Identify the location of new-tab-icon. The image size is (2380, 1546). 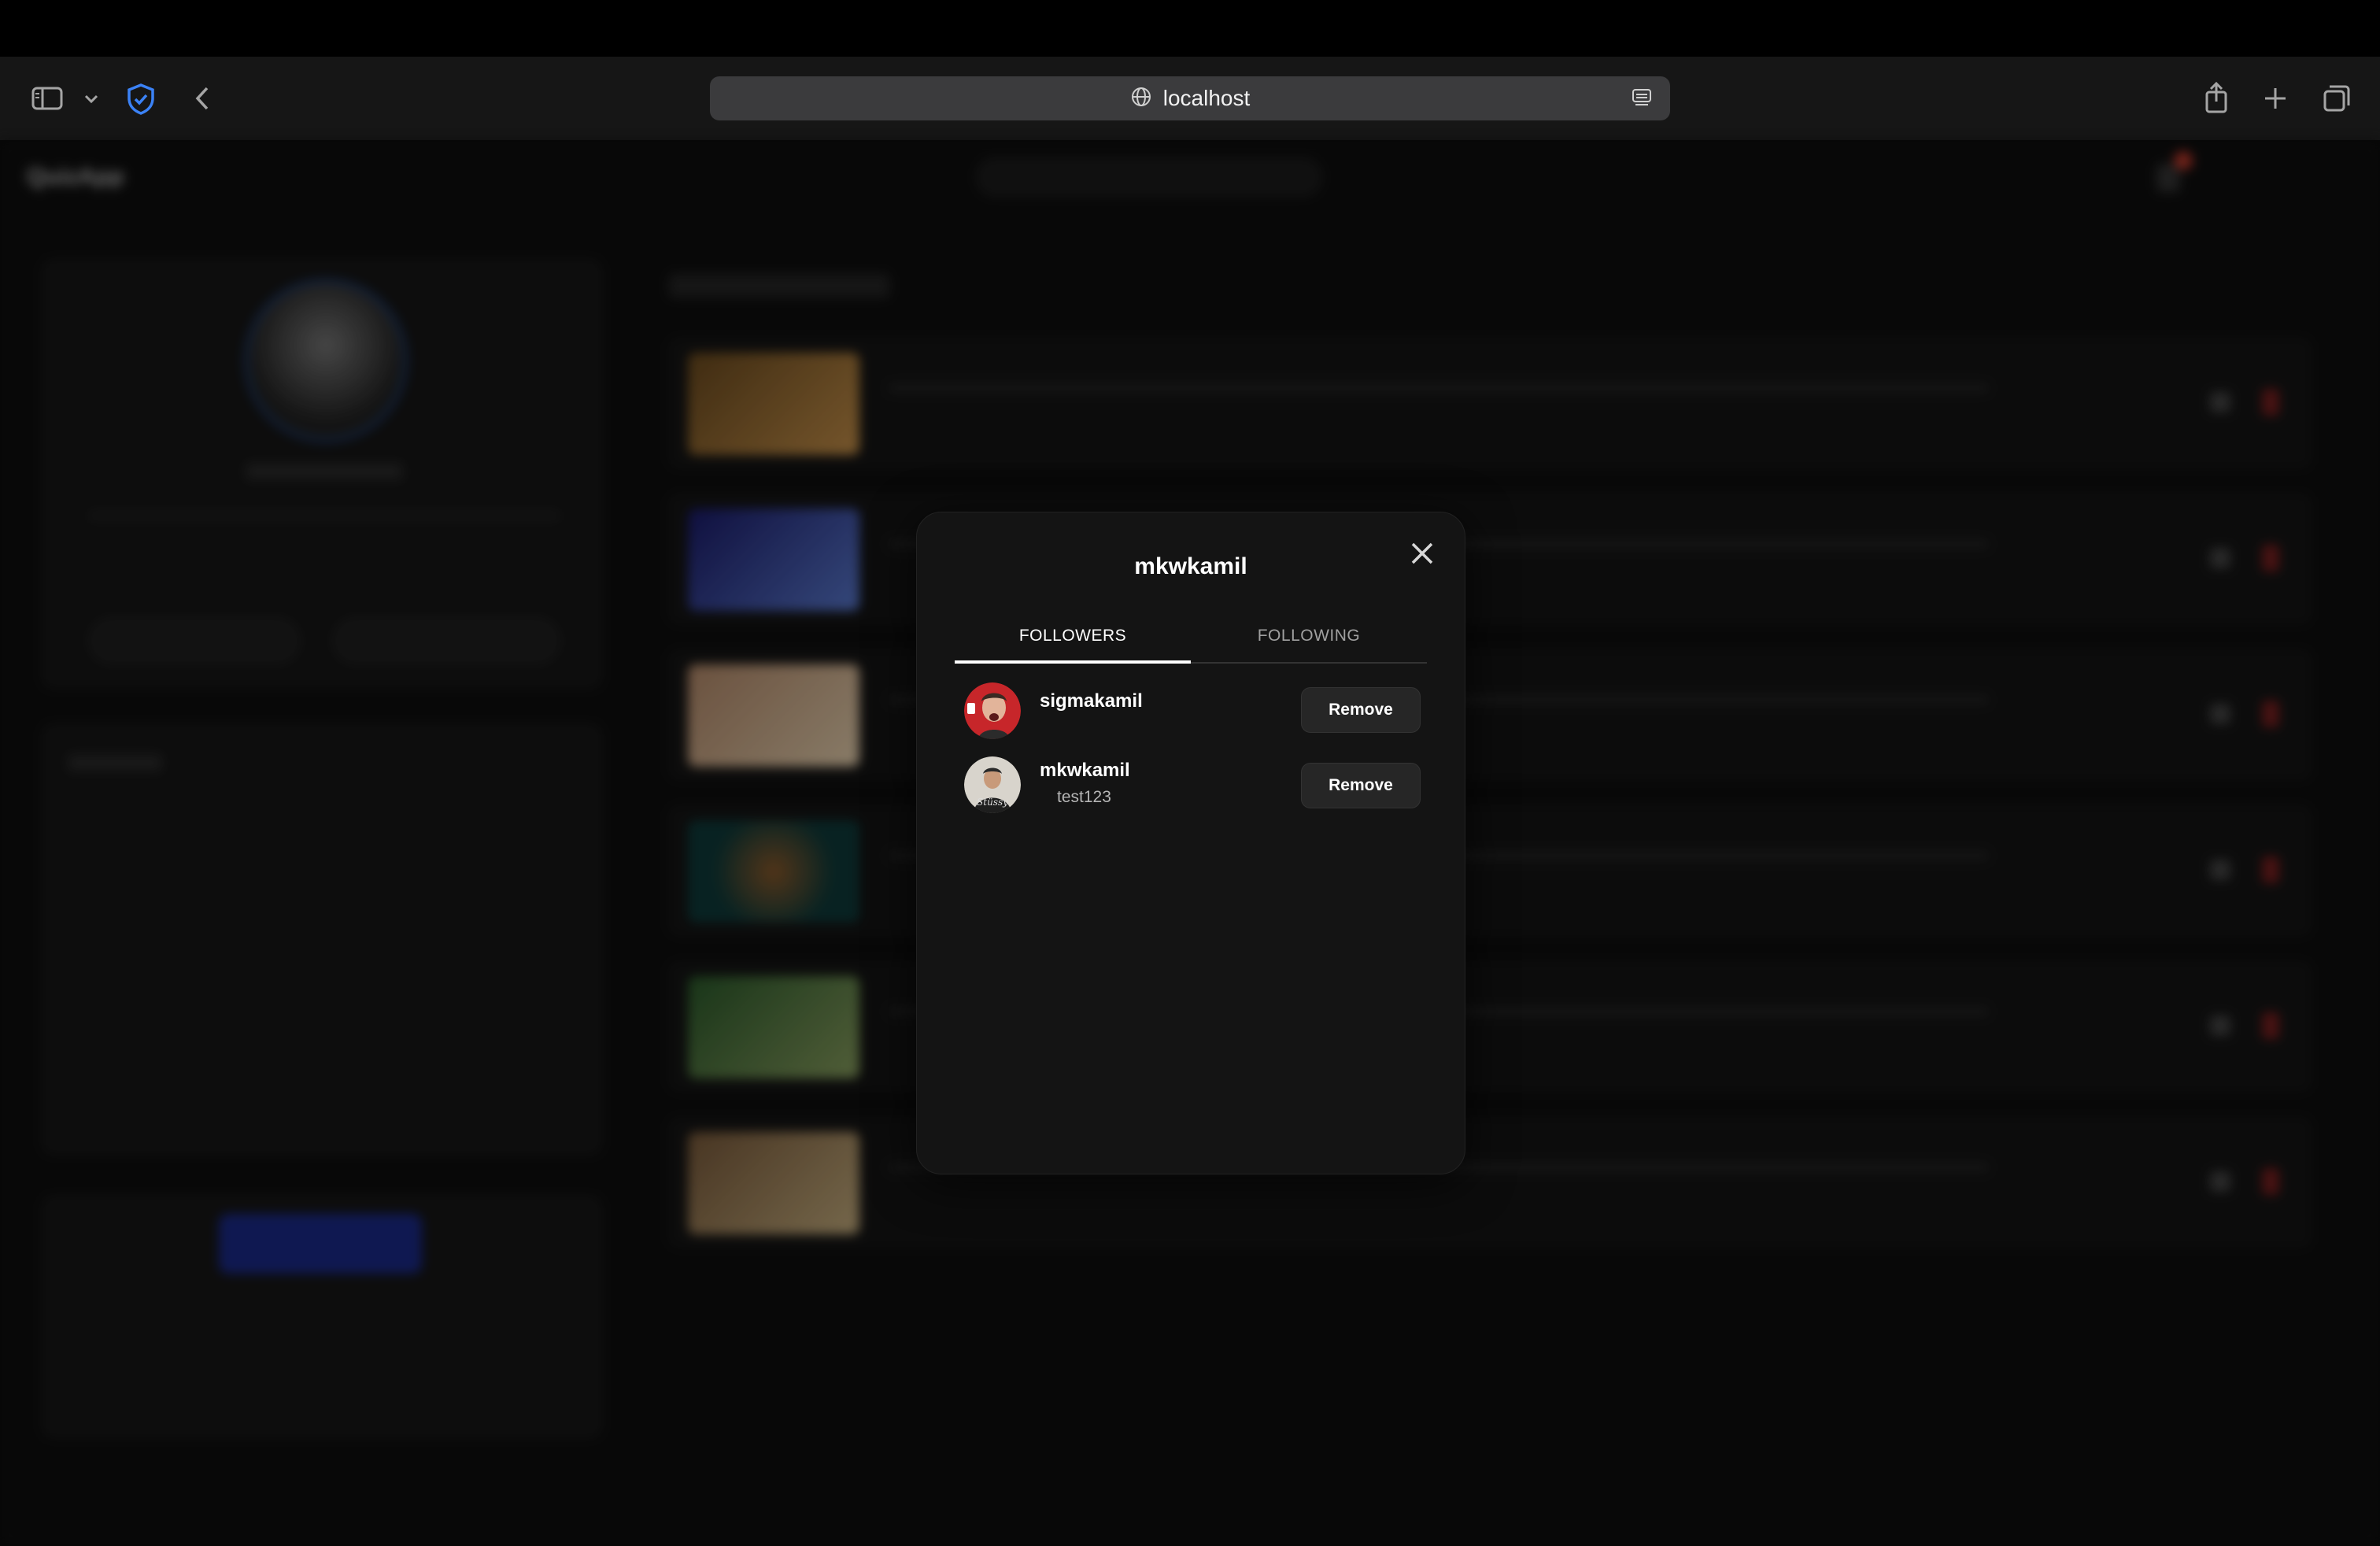
(2275, 98).